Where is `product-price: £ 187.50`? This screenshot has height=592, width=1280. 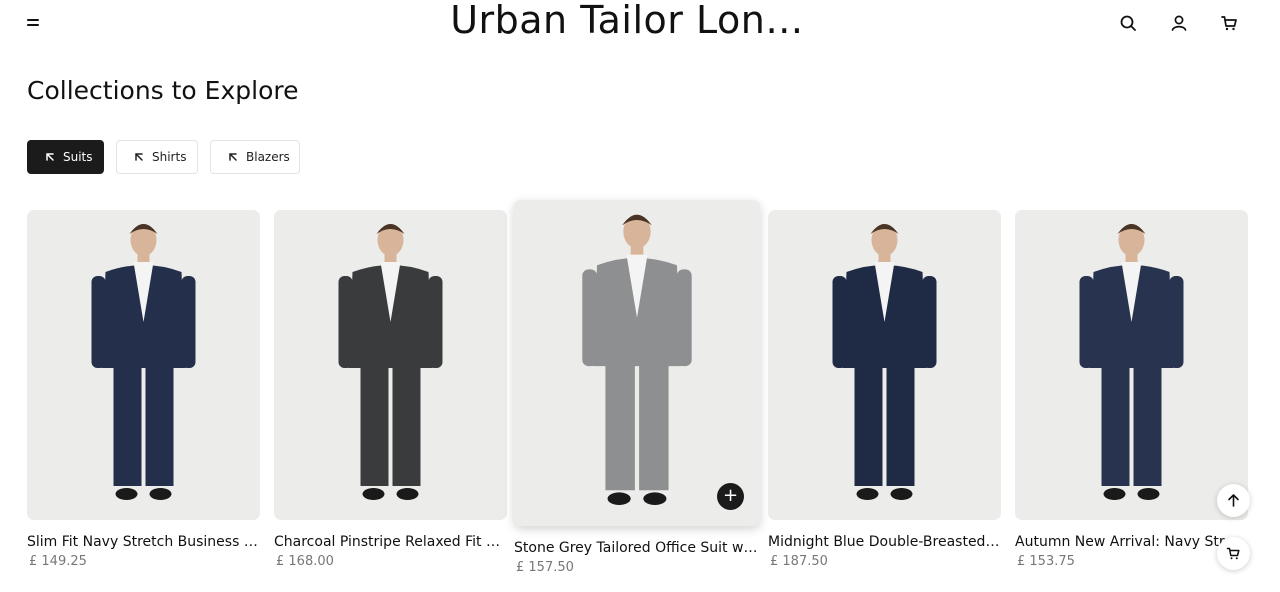
product-price: £ 187.50 is located at coordinates (799, 561).